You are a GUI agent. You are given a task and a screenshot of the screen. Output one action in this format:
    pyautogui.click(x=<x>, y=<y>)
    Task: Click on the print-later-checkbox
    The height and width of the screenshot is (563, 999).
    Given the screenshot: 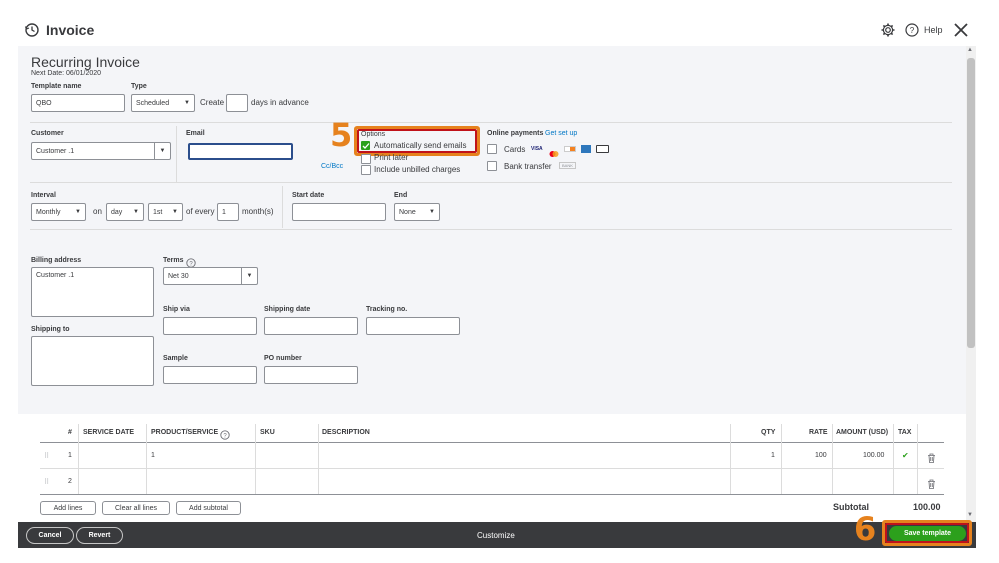 What is the action you would take?
    pyautogui.click(x=366, y=159)
    